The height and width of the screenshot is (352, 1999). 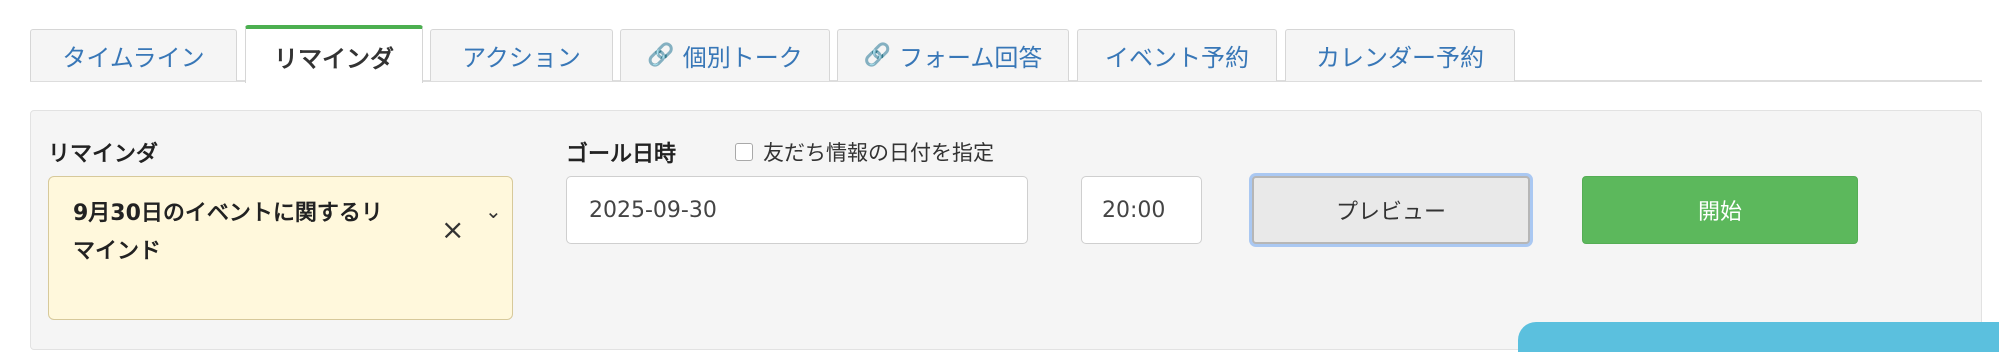 I want to click on preview-button: プレビュー, so click(x=1391, y=210).